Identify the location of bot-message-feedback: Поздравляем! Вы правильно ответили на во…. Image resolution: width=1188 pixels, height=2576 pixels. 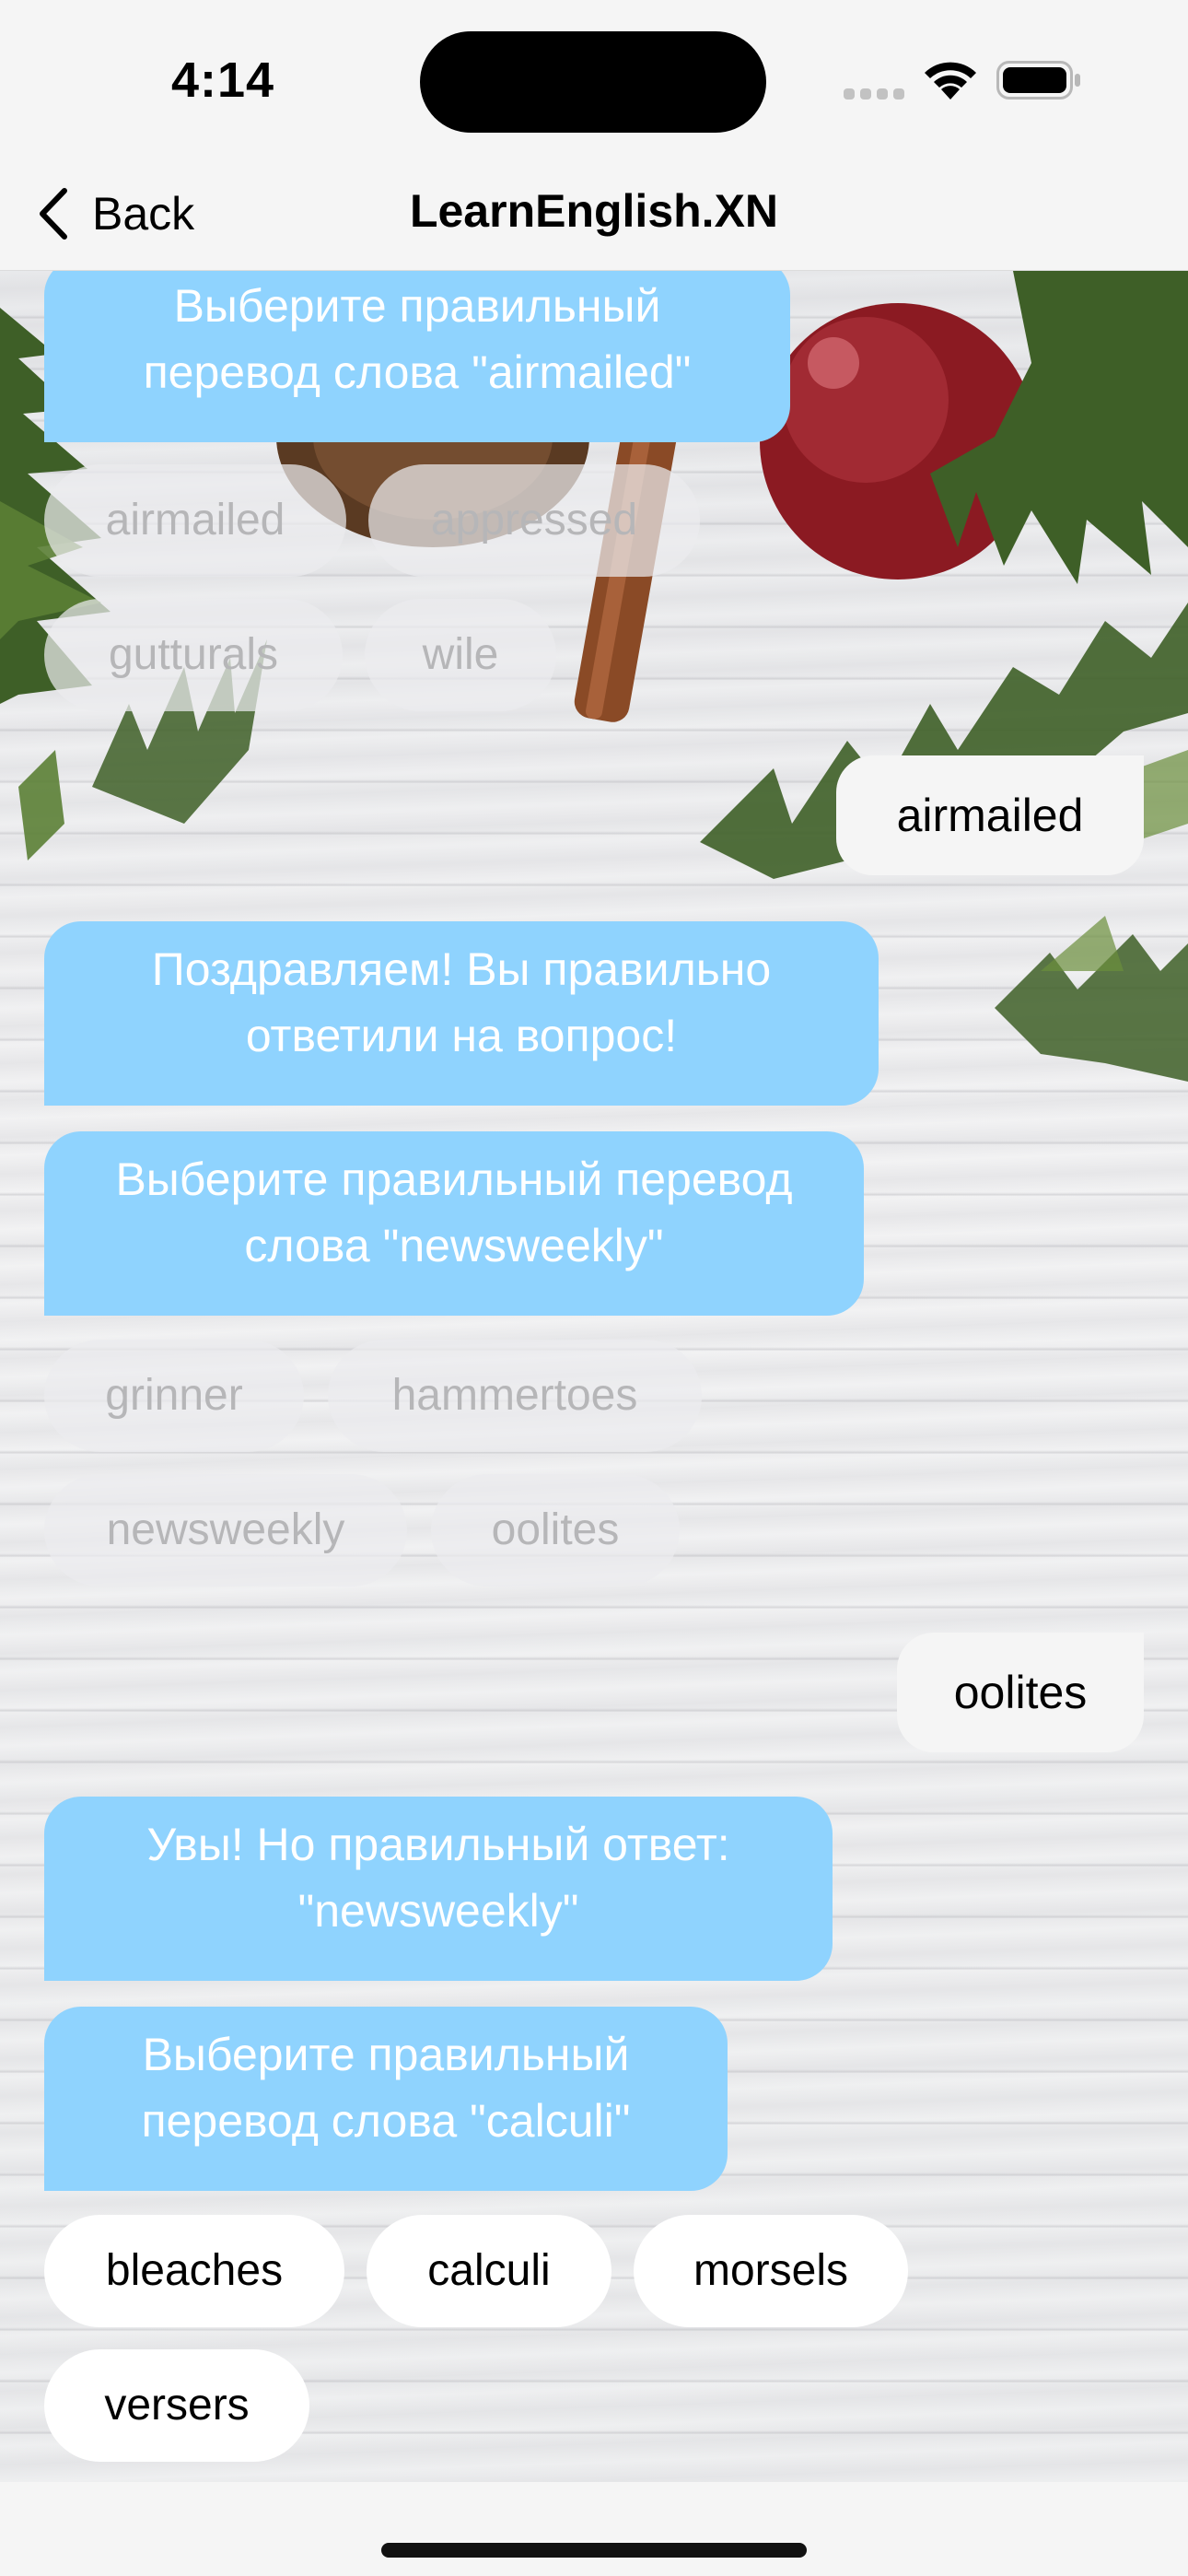
(461, 1013).